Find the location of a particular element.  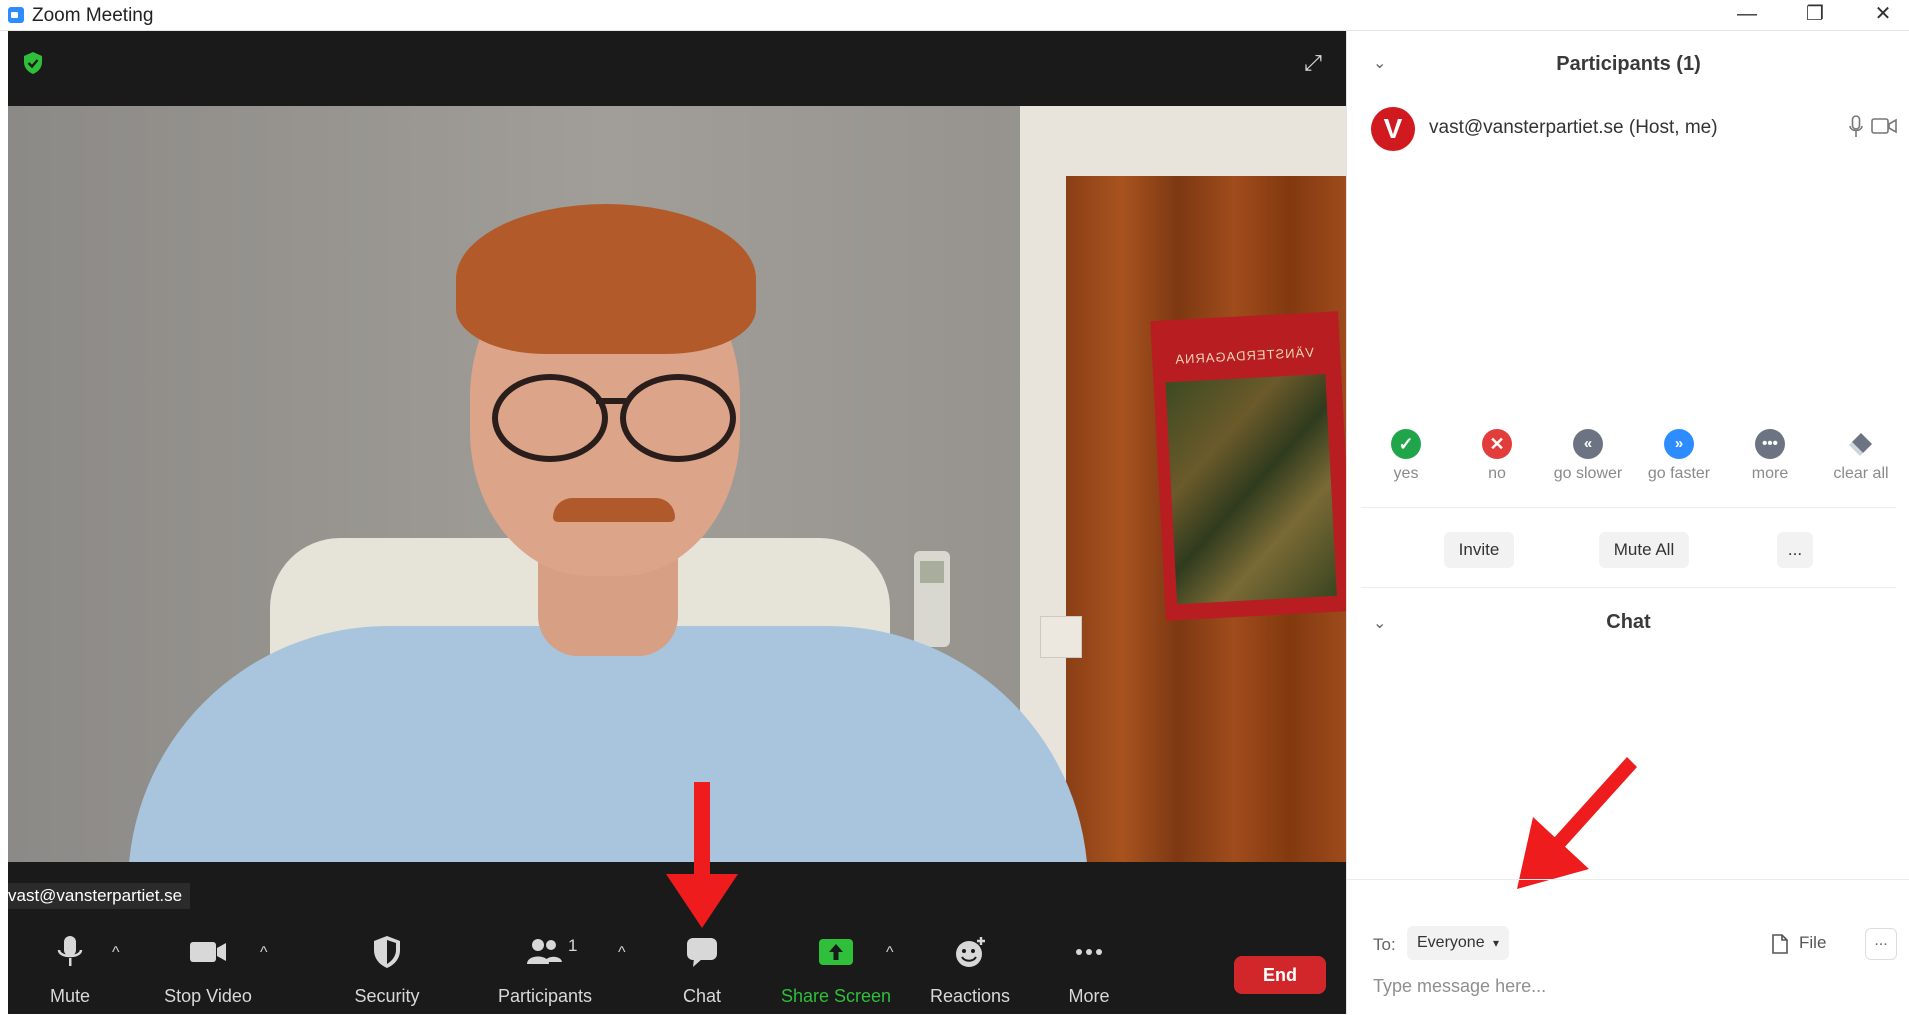

feedback-no: ✕ no is located at coordinates (1497, 456).